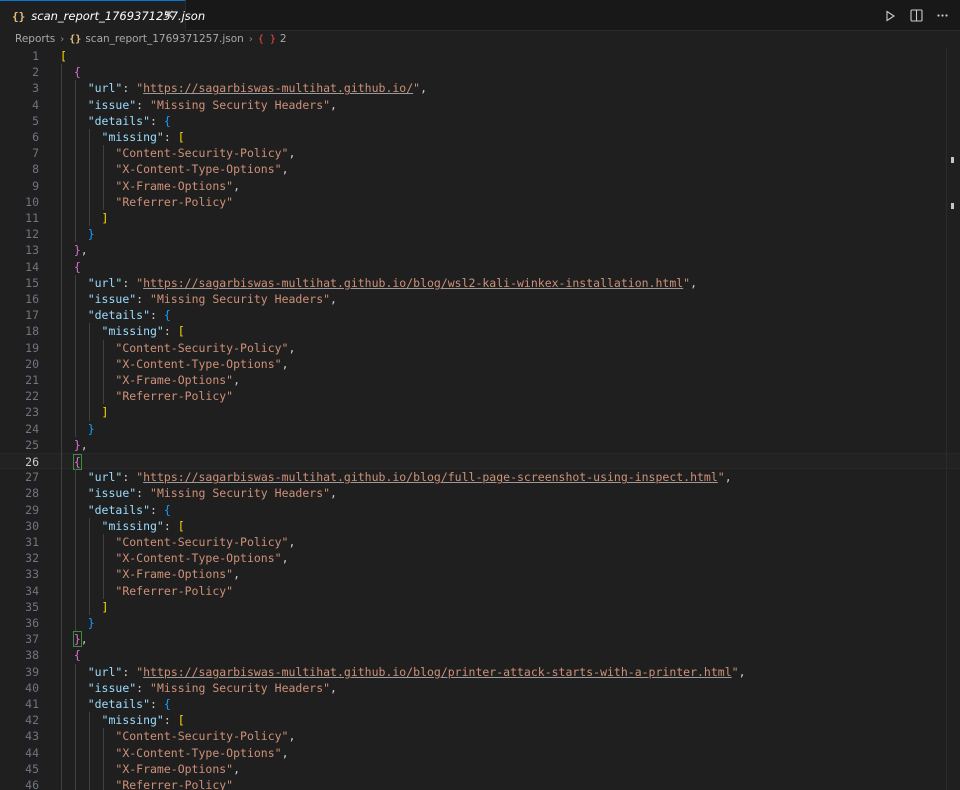  What do you see at coordinates (480, 137) in the screenshot?
I see `code-line: 6 "missing": [` at bounding box center [480, 137].